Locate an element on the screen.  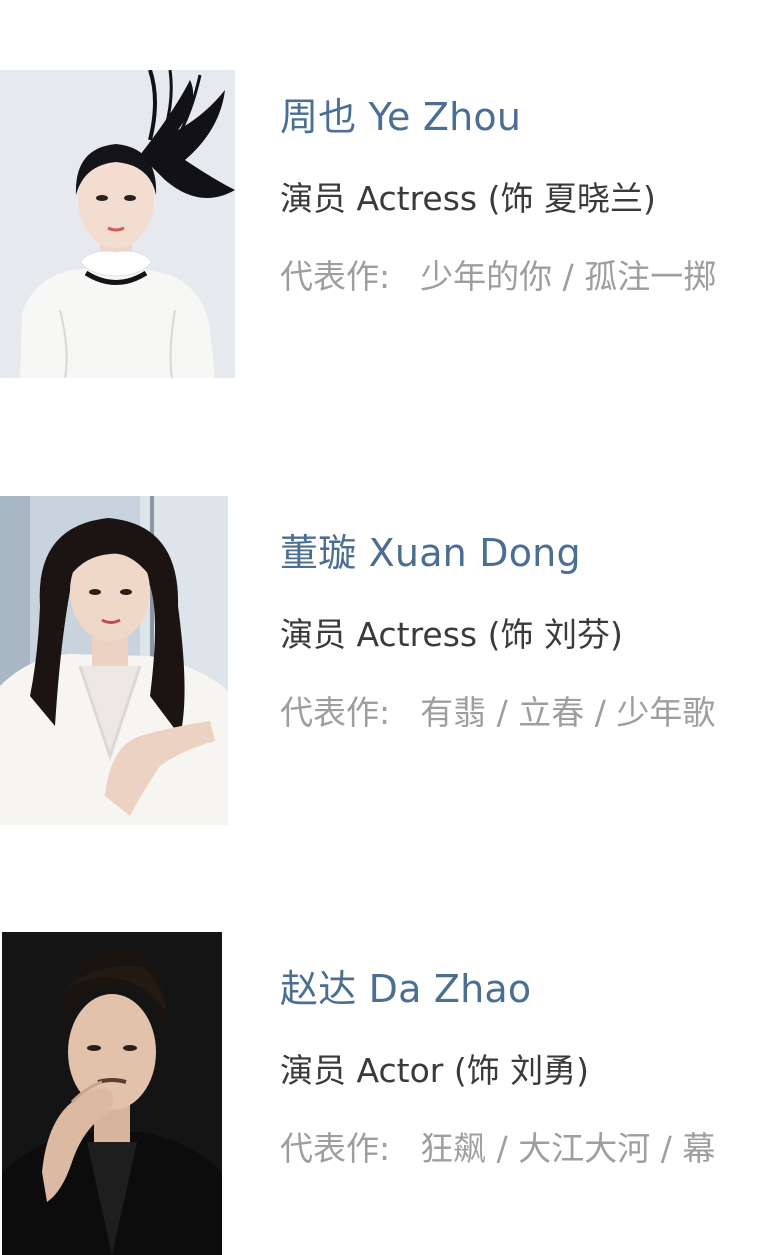
works-list: 有翡 / 立春 / 少年歌 is located at coordinates (568, 712).